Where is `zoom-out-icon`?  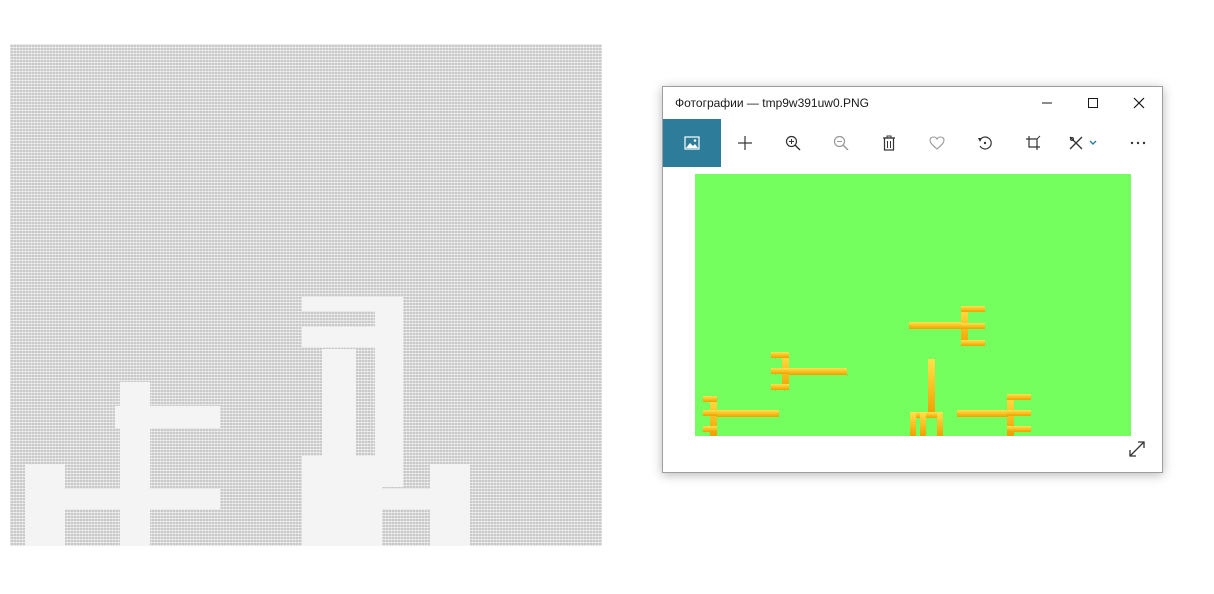
zoom-out-icon is located at coordinates (841, 143).